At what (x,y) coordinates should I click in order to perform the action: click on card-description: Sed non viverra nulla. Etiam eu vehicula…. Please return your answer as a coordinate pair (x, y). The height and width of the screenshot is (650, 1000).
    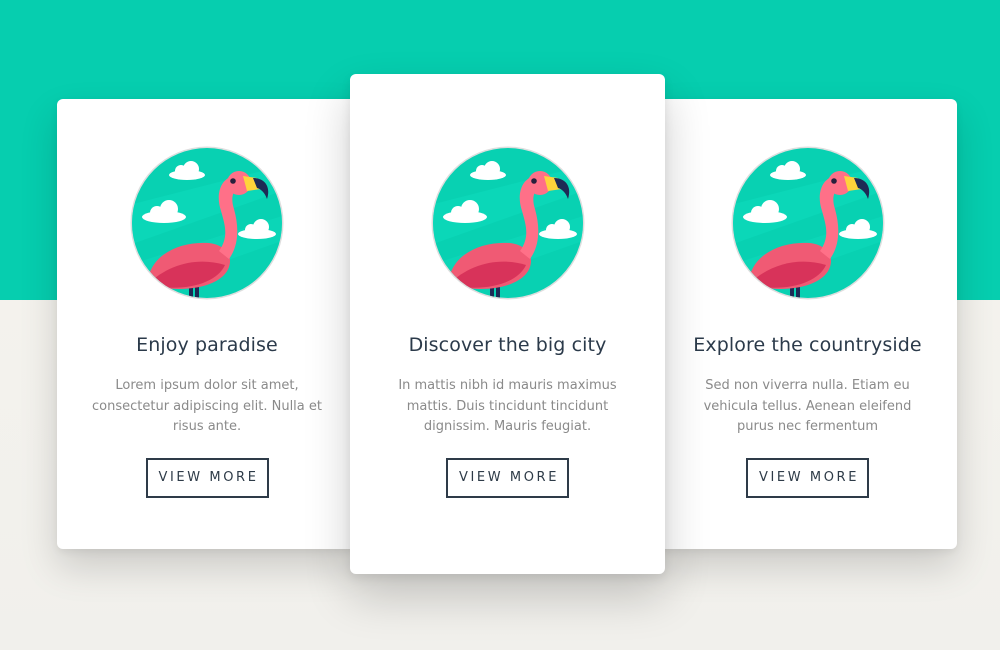
    Looking at the image, I should click on (807, 406).